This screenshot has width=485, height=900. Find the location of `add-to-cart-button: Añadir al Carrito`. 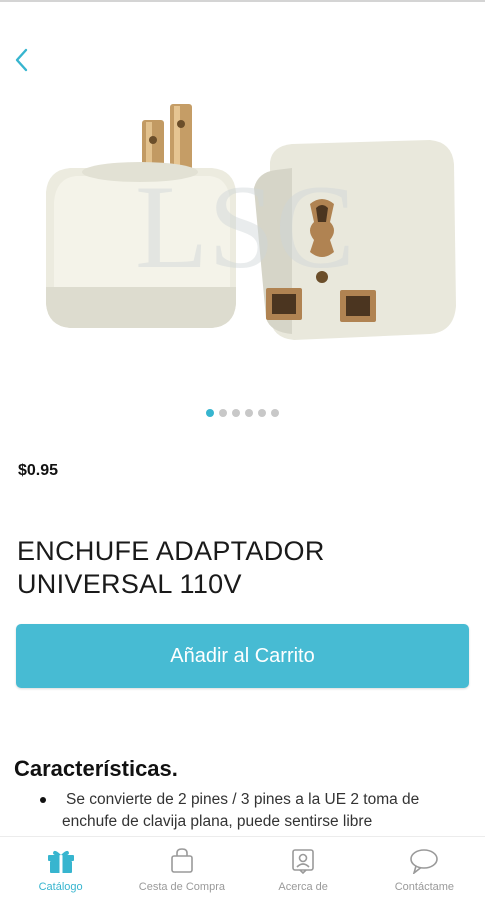

add-to-cart-button: Añadir al Carrito is located at coordinates (242, 656).